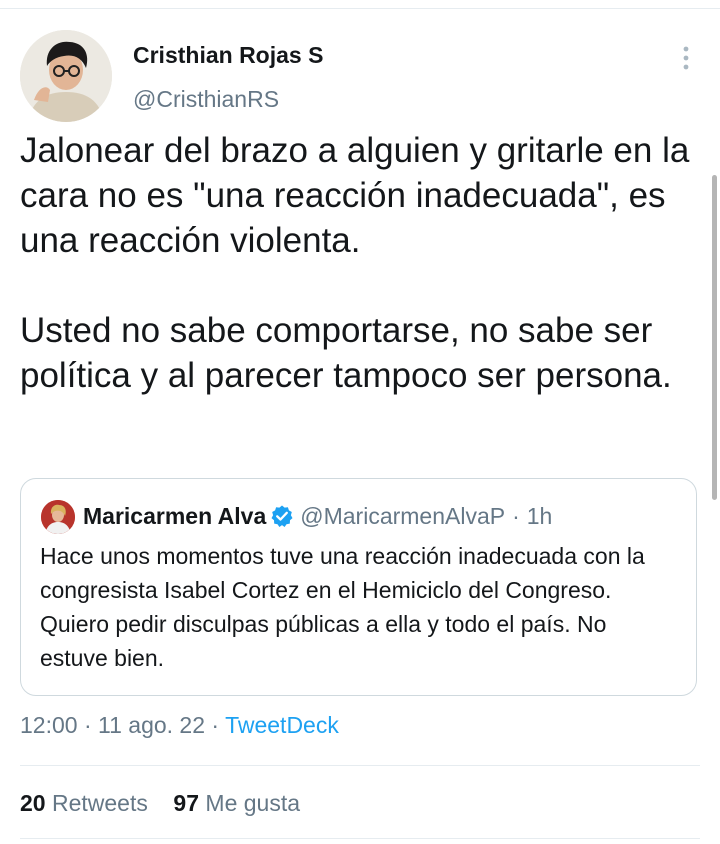  I want to click on likes-label: Me gusta, so click(253, 803).